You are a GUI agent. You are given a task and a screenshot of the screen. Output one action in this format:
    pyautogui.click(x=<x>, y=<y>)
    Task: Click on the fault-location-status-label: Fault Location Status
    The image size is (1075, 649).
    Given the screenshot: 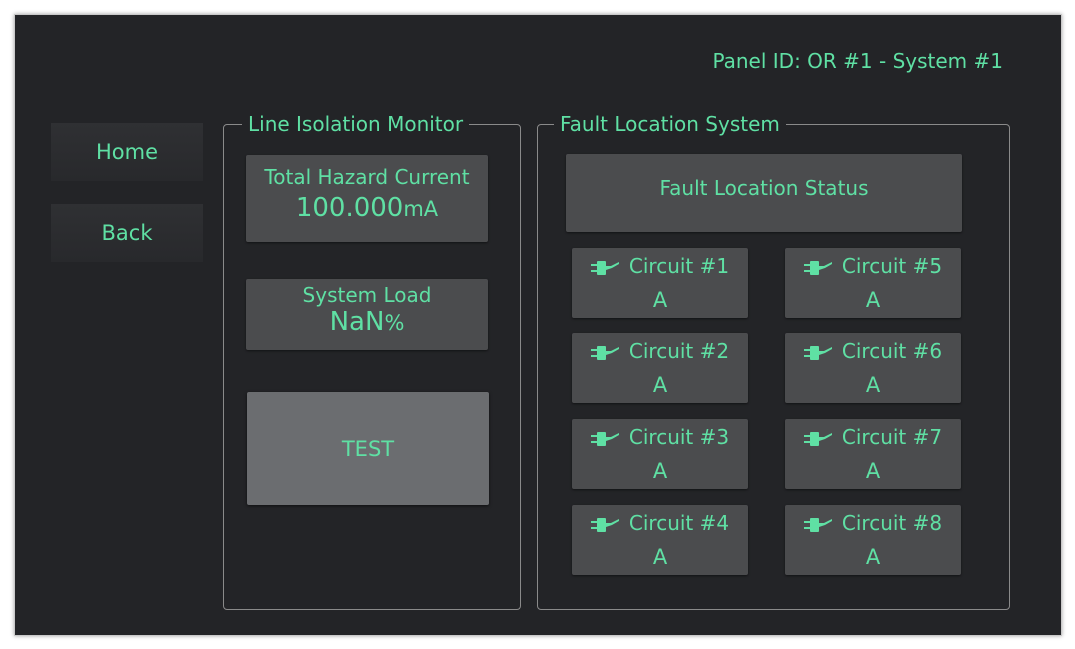 What is the action you would take?
    pyautogui.click(x=764, y=188)
    